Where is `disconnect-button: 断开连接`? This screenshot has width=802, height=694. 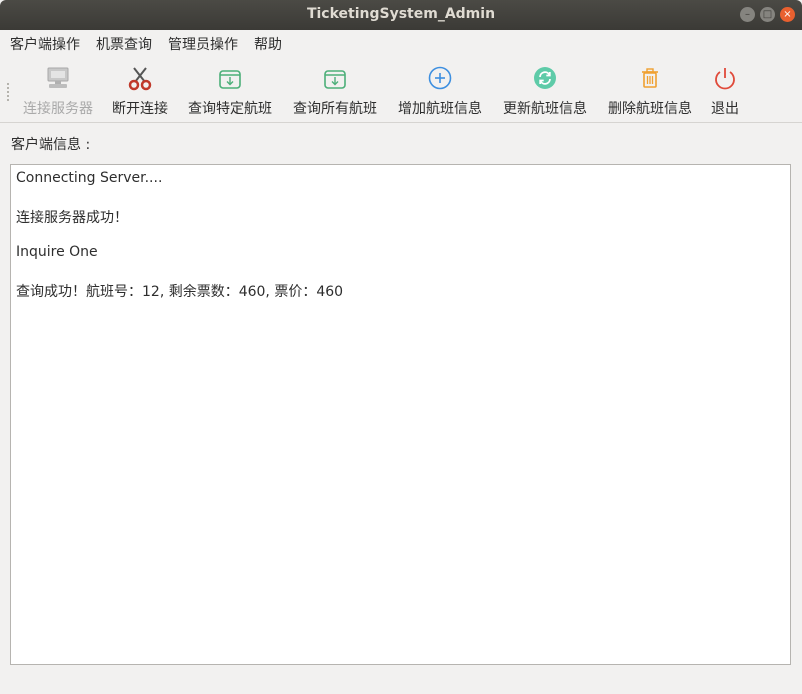
disconnect-button: 断开连接 is located at coordinates (140, 90).